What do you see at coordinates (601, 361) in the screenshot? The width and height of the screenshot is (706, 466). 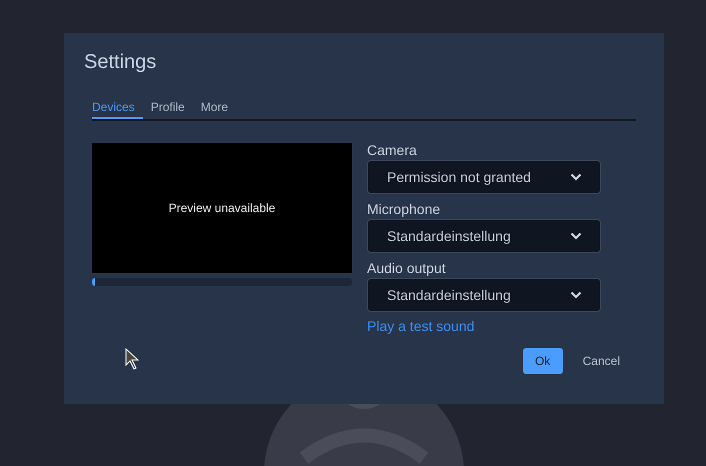 I see `cancel-button: Cancel` at bounding box center [601, 361].